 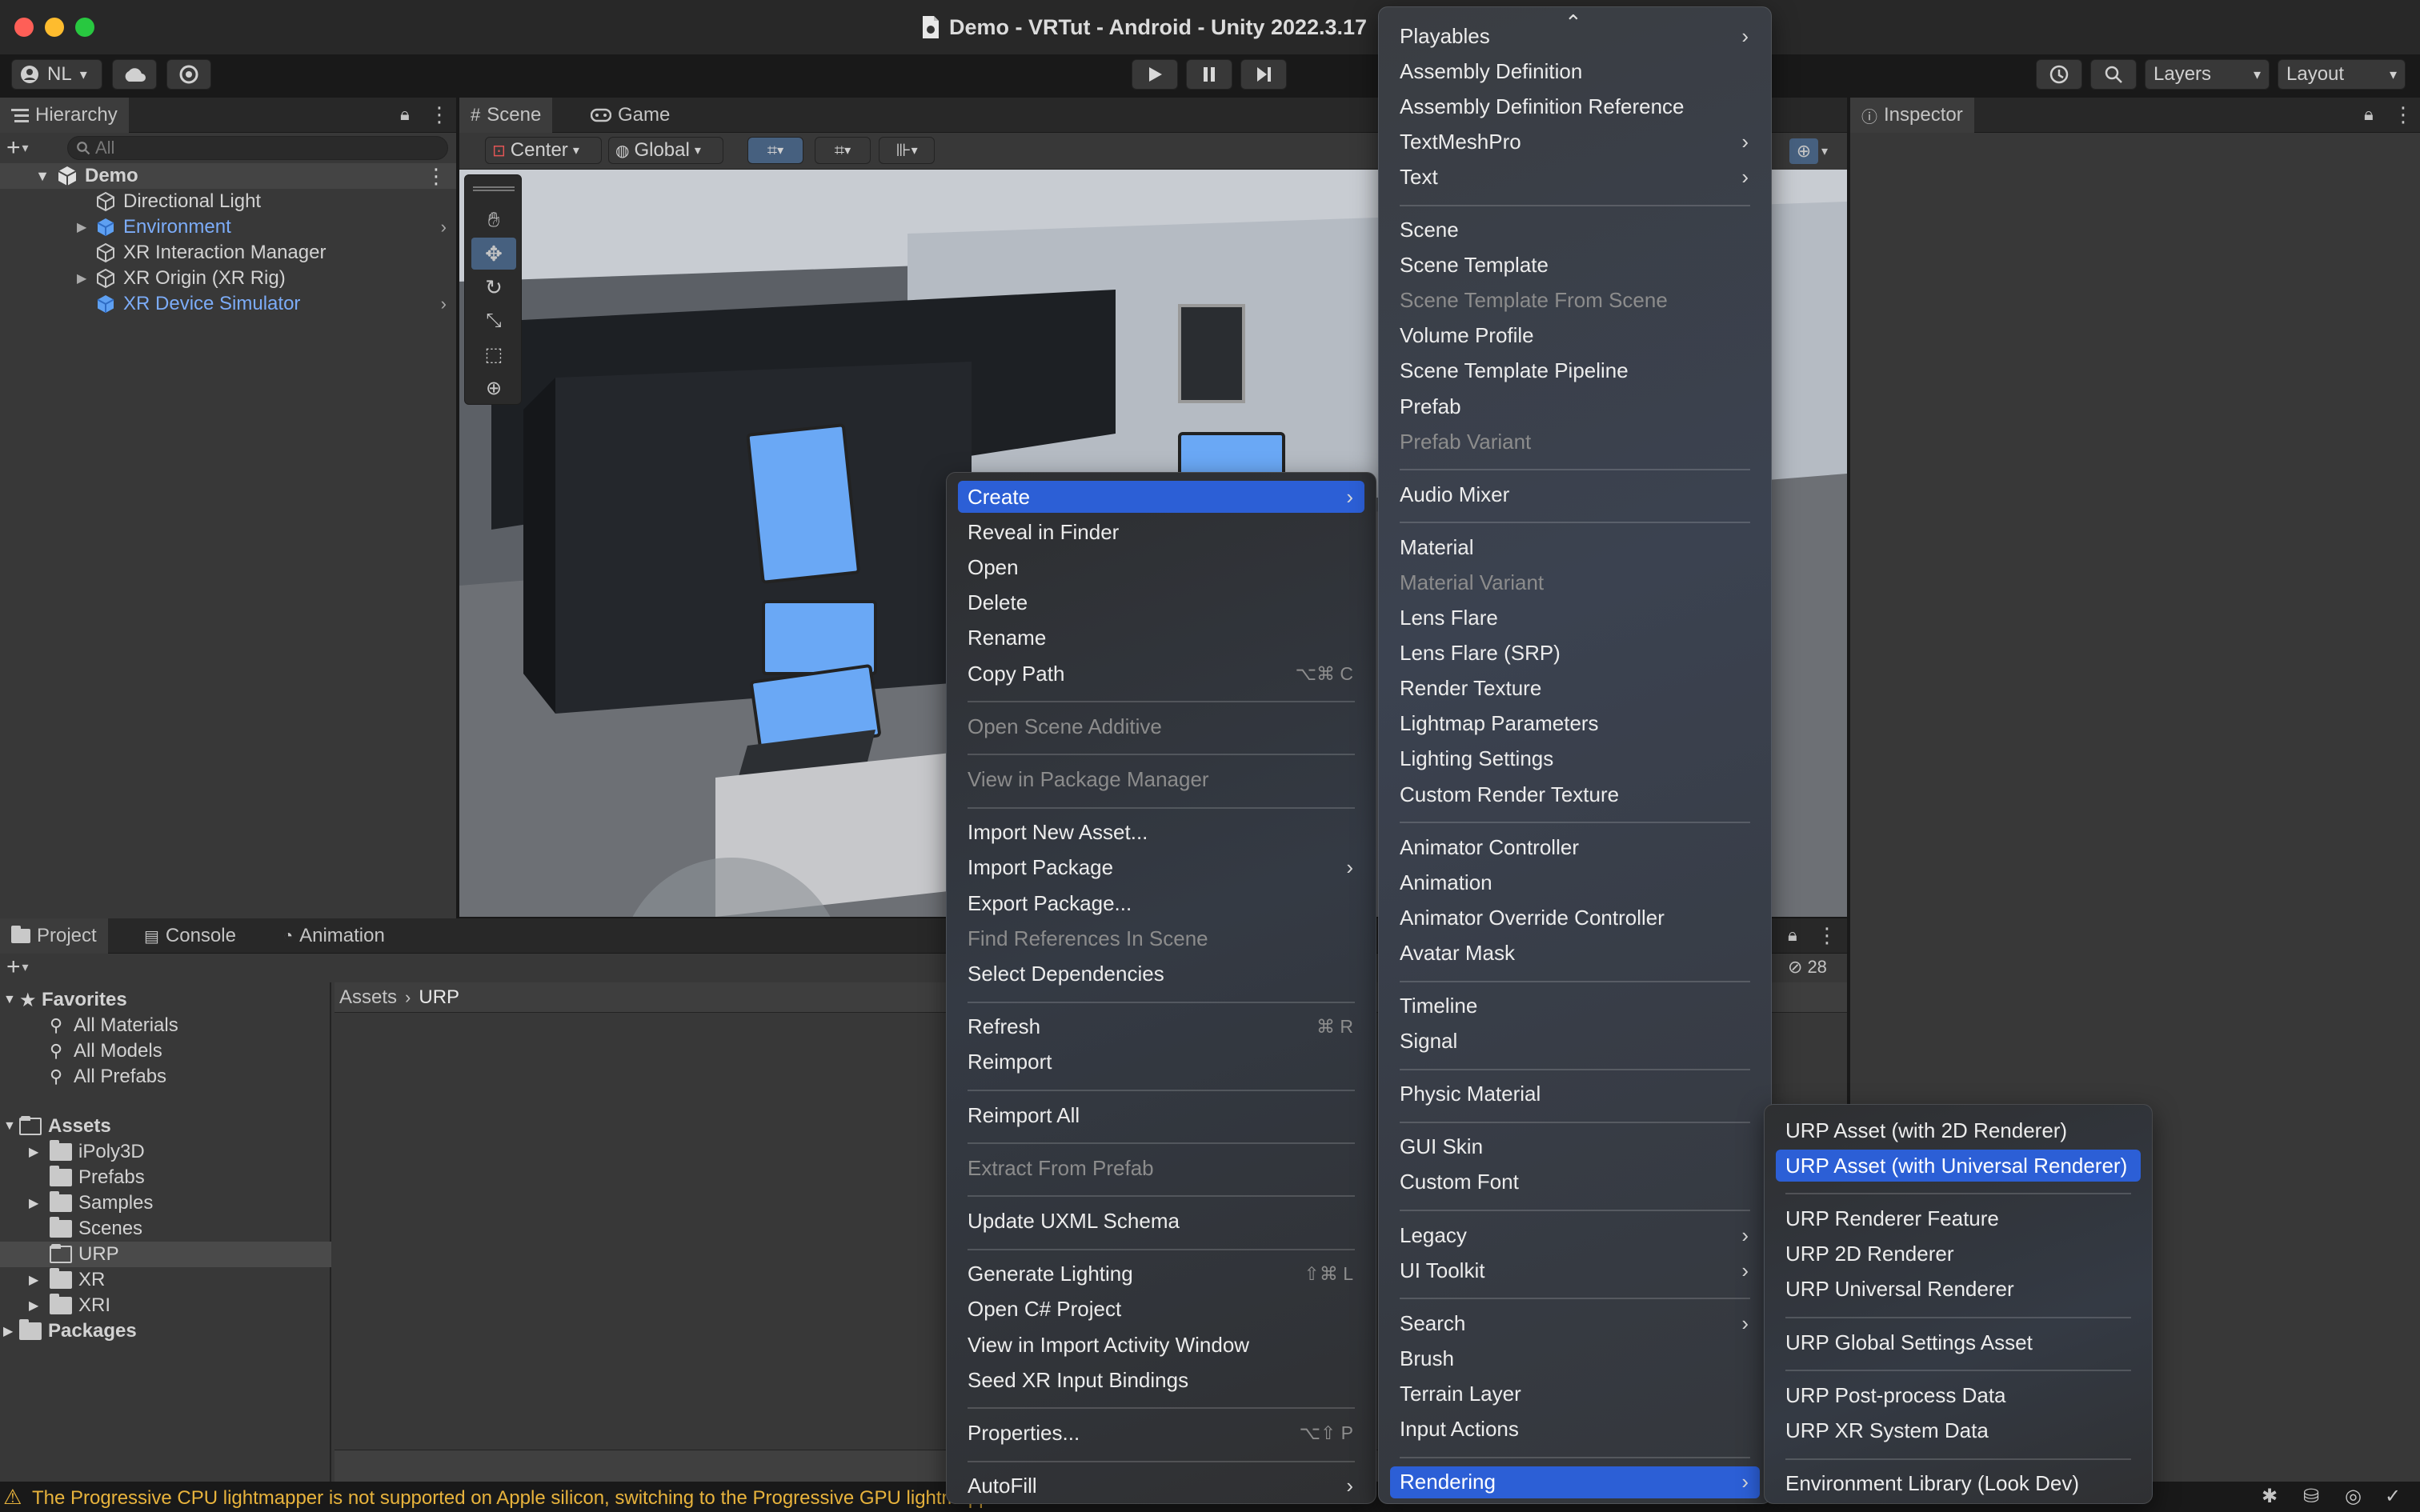 What do you see at coordinates (1575, 230) in the screenshot?
I see `create-menu-item-scene: Scene` at bounding box center [1575, 230].